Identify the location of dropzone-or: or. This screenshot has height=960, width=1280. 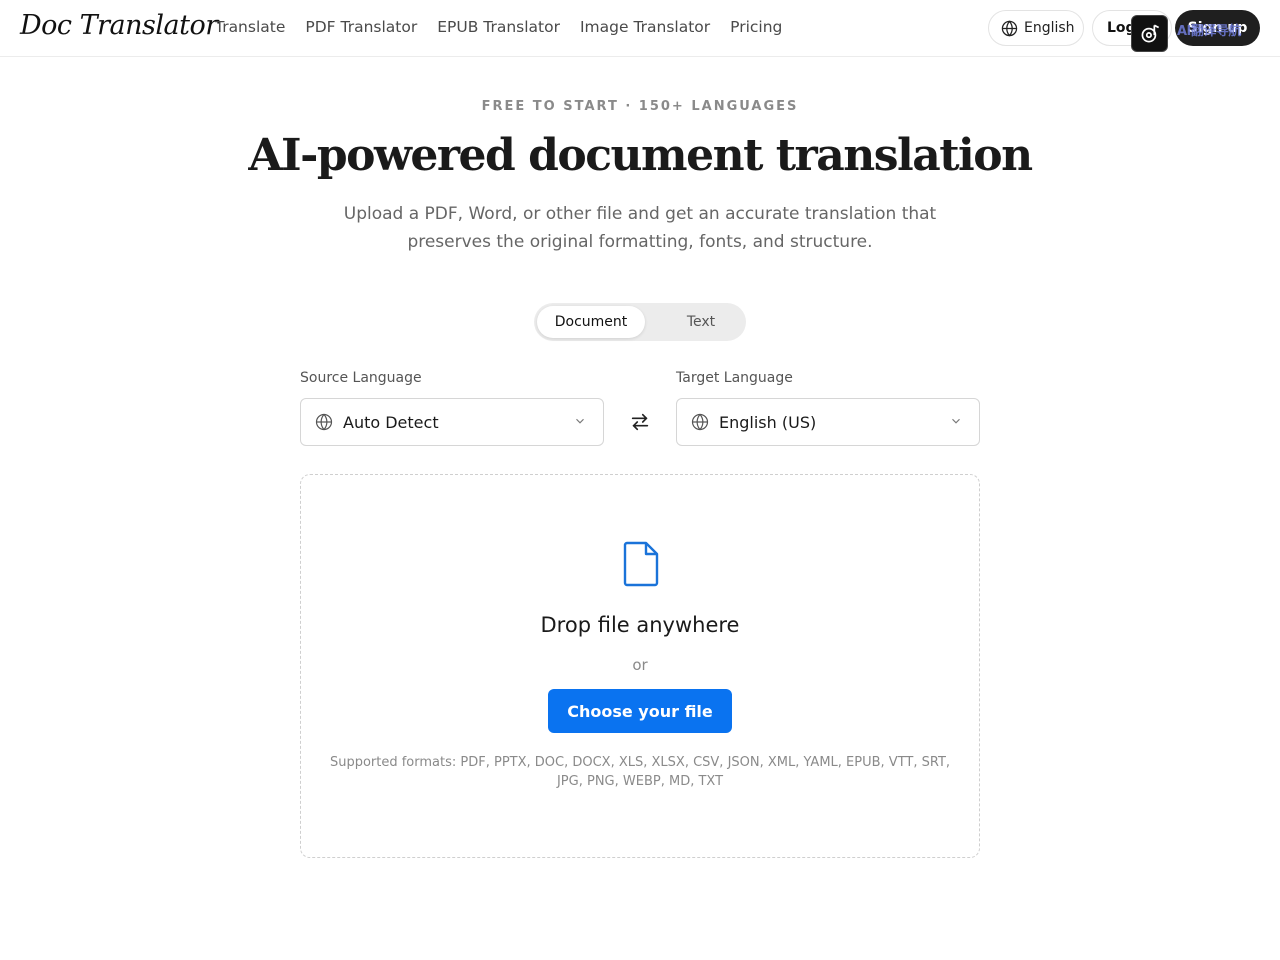
(640, 665).